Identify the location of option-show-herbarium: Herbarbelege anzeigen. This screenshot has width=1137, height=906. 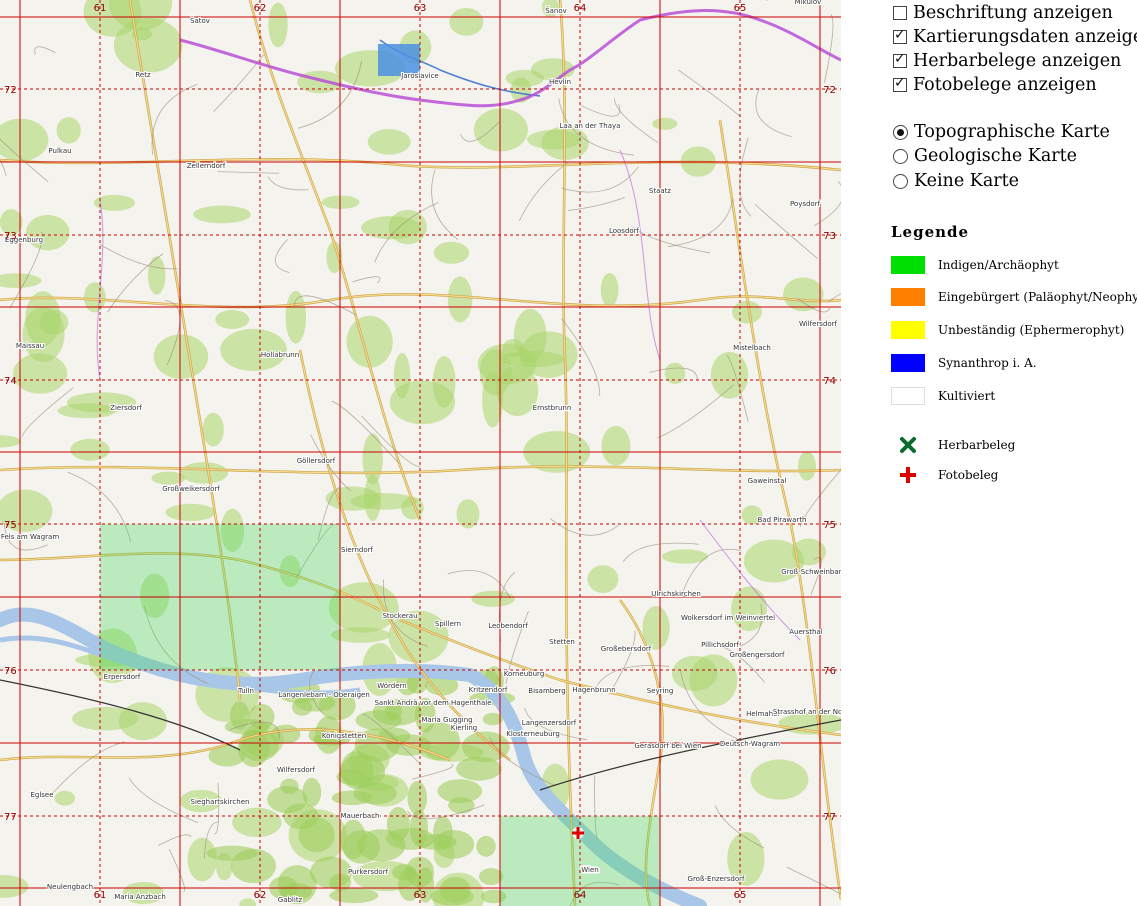
(1006, 61).